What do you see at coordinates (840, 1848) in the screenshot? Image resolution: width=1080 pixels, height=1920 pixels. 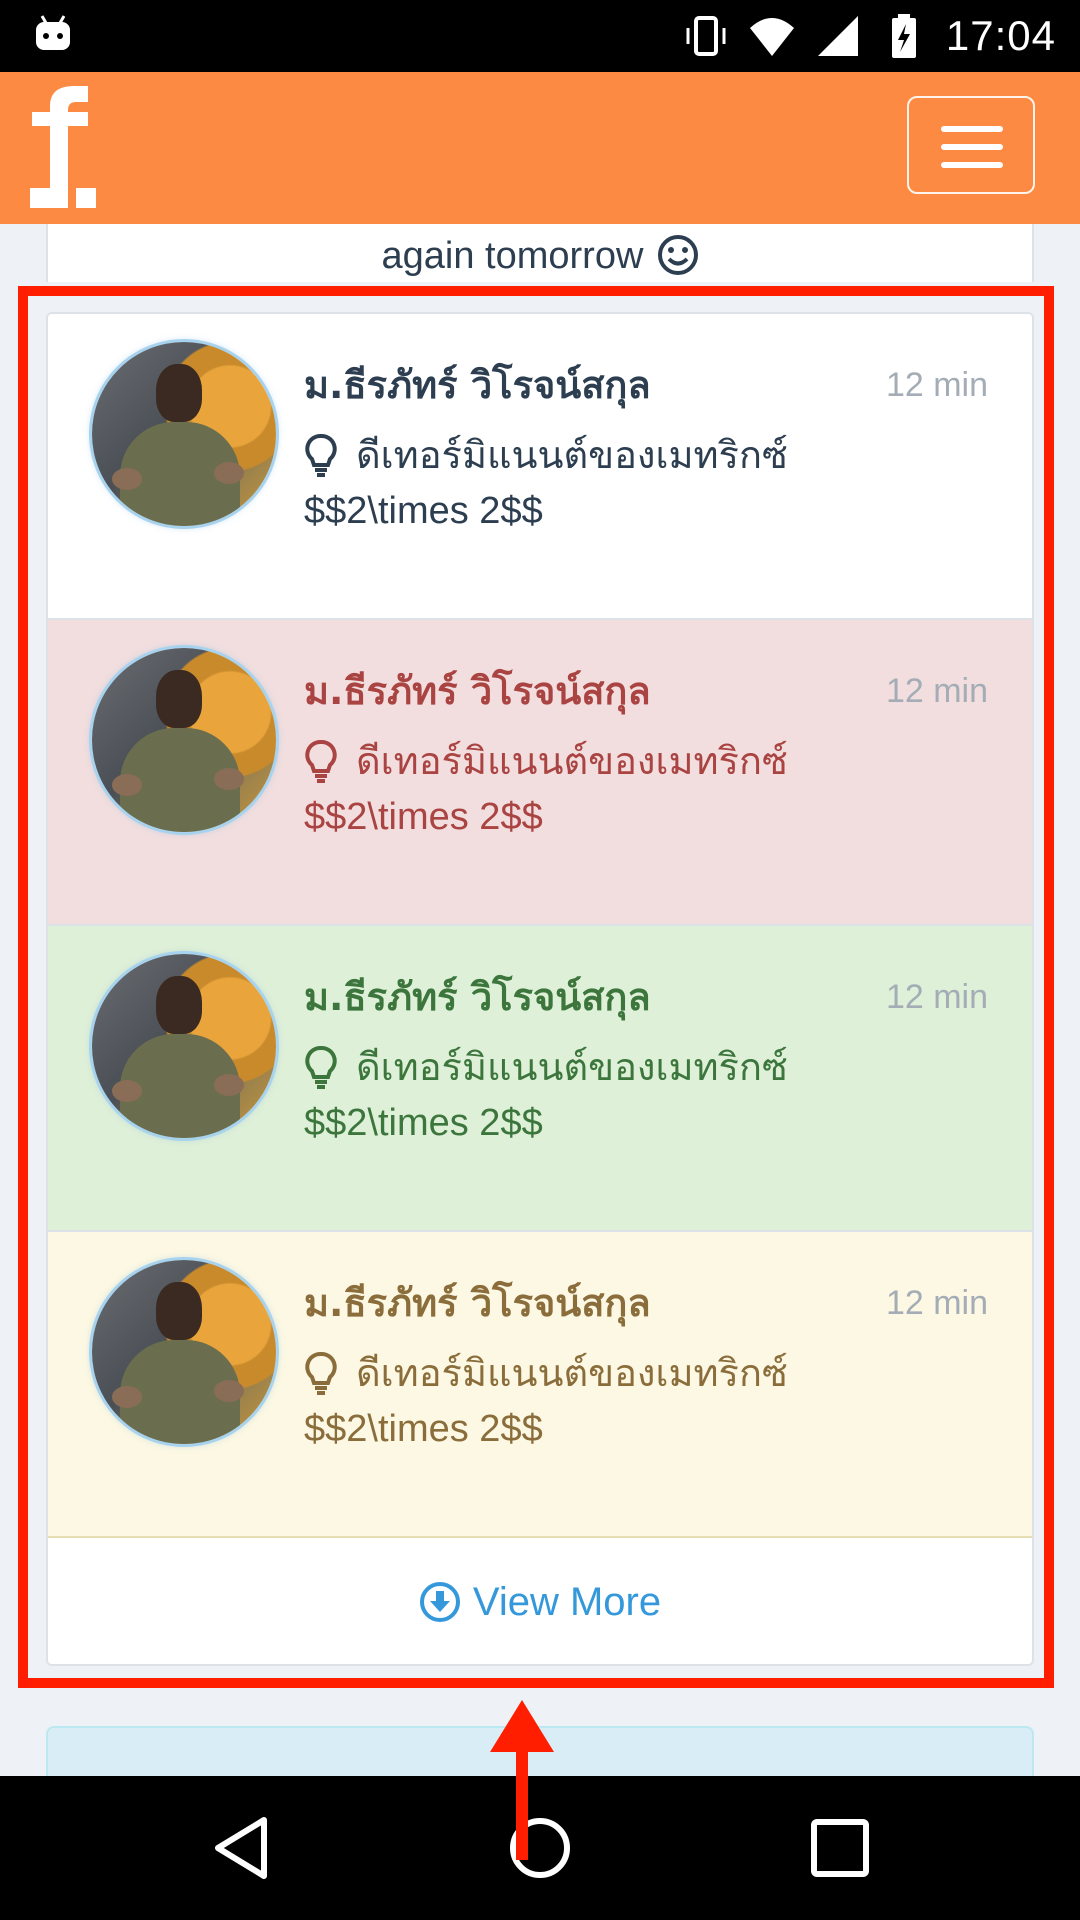 I see `recents-icon` at bounding box center [840, 1848].